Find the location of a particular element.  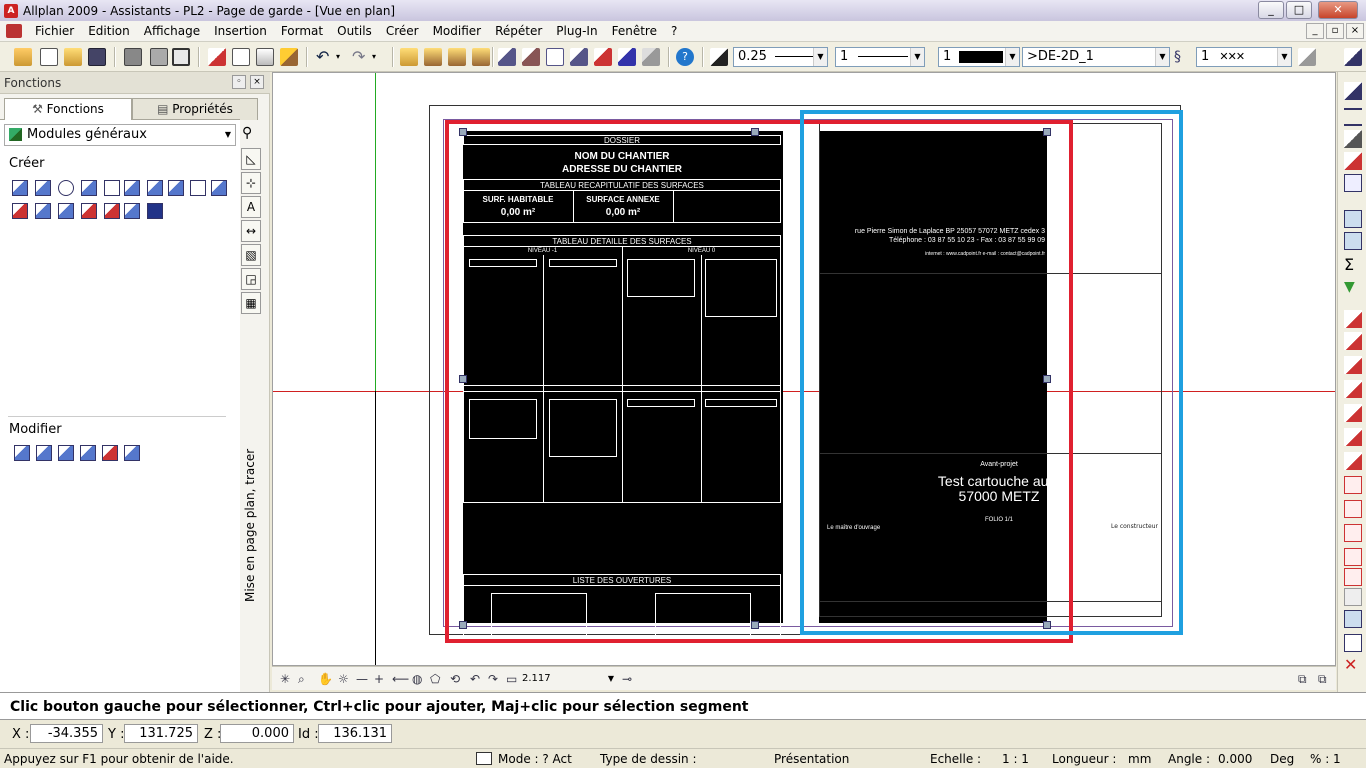

snap-icon: ✳ is located at coordinates (285, 679).